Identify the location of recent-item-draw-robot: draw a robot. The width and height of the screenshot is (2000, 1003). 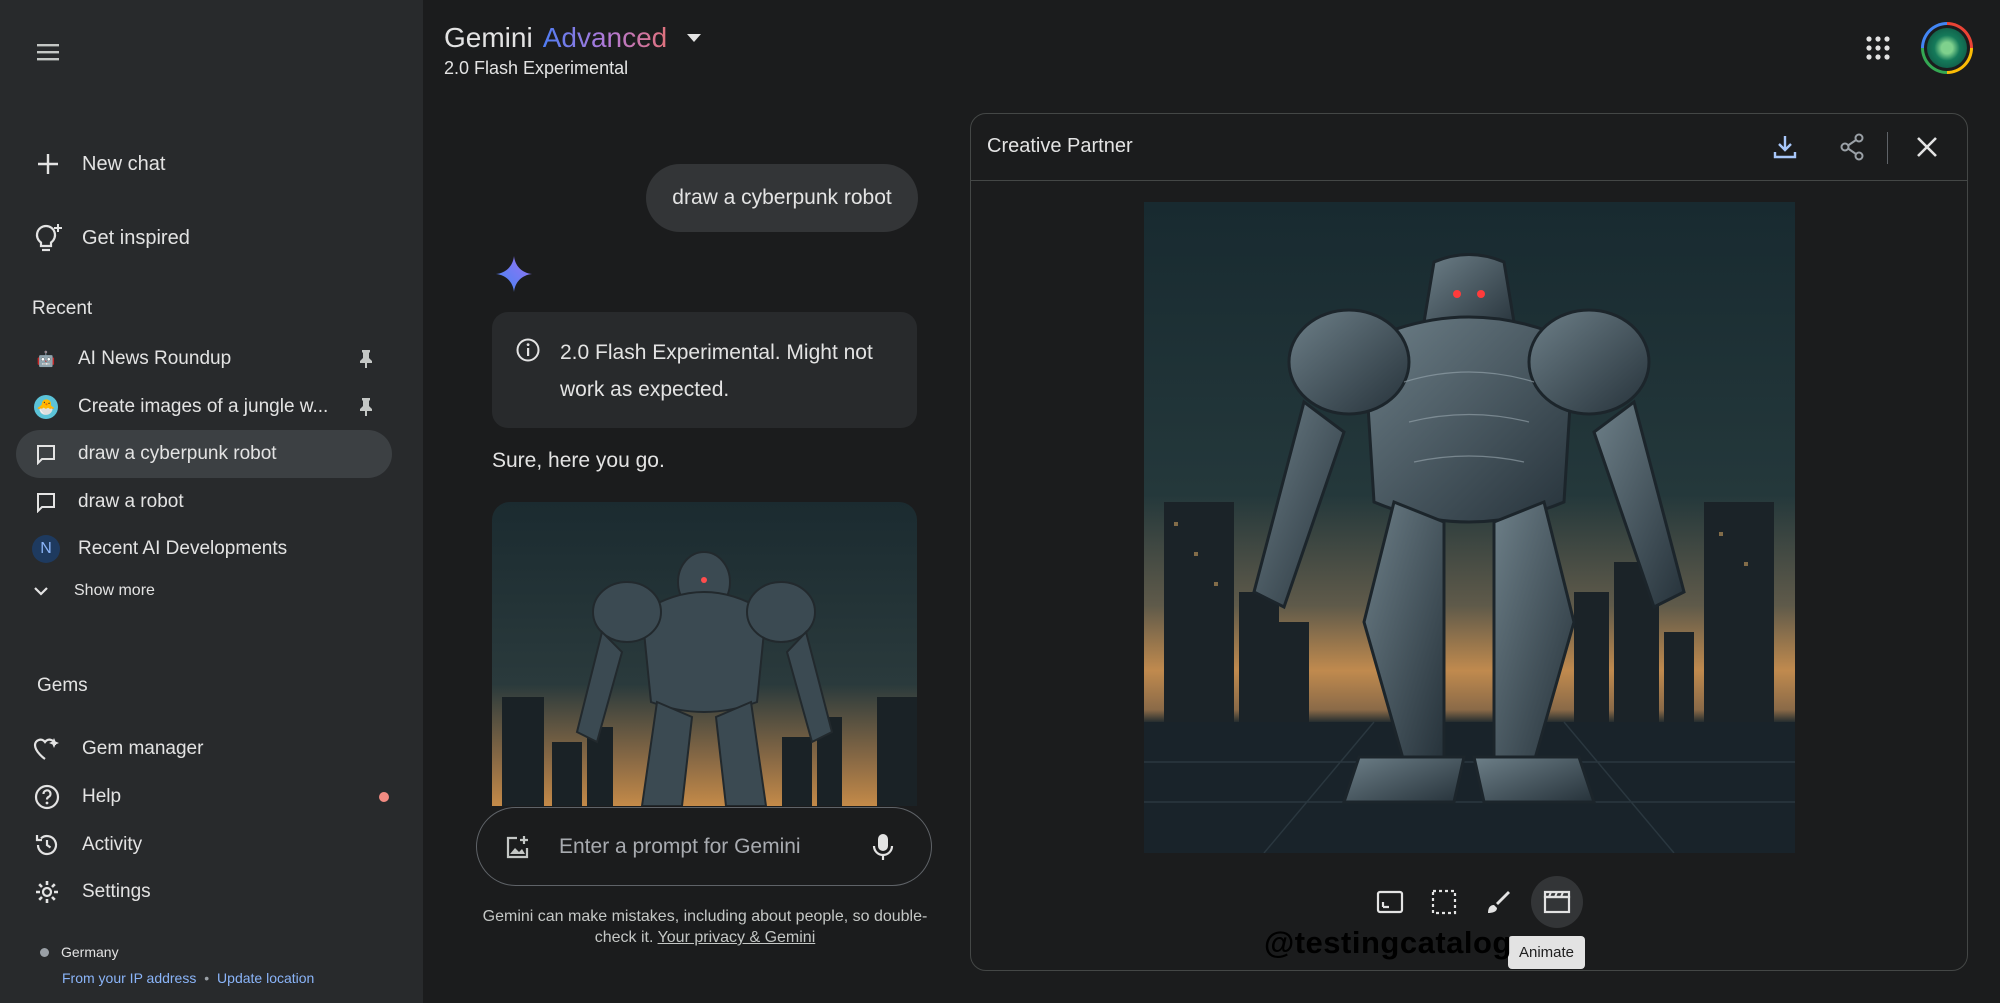
(204, 502).